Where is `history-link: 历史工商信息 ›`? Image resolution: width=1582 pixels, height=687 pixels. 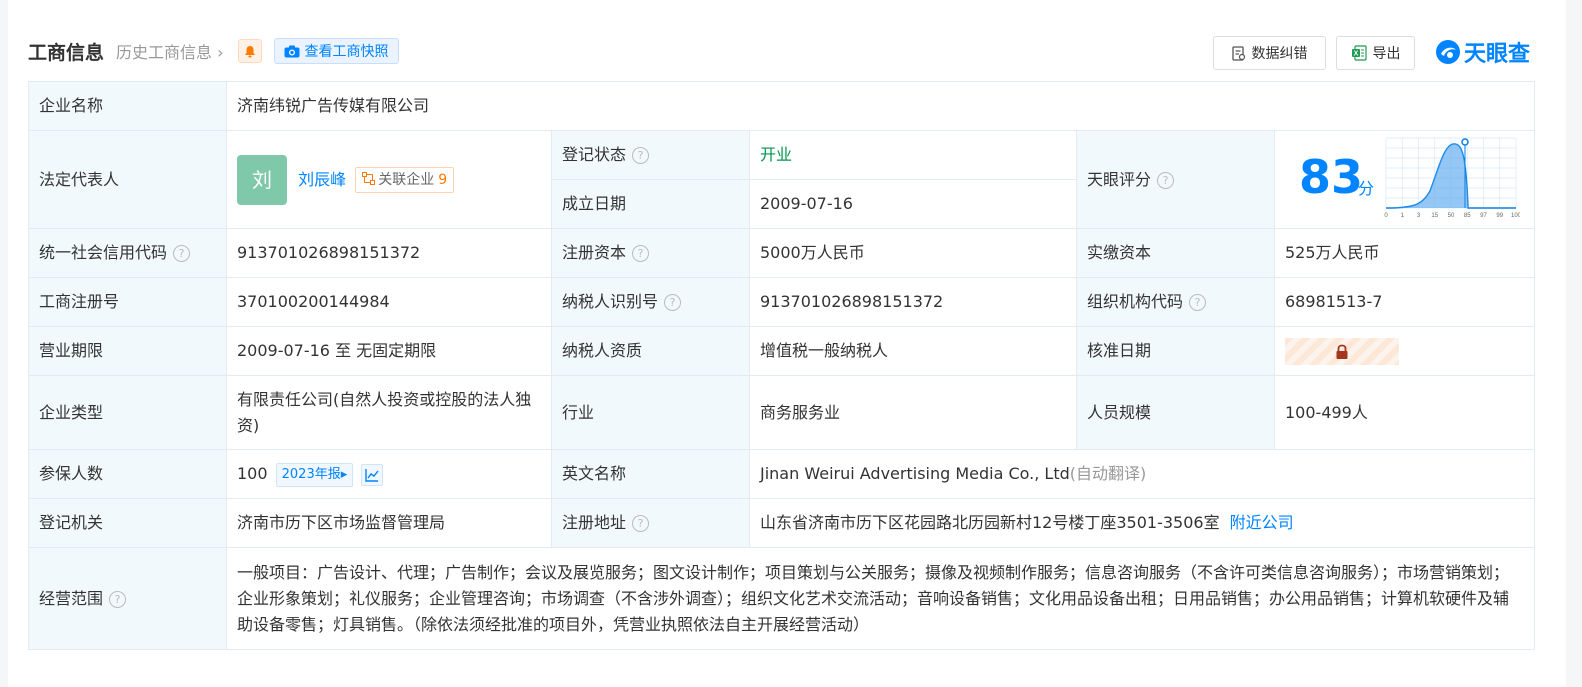
history-link: 历史工商信息 › is located at coordinates (170, 51).